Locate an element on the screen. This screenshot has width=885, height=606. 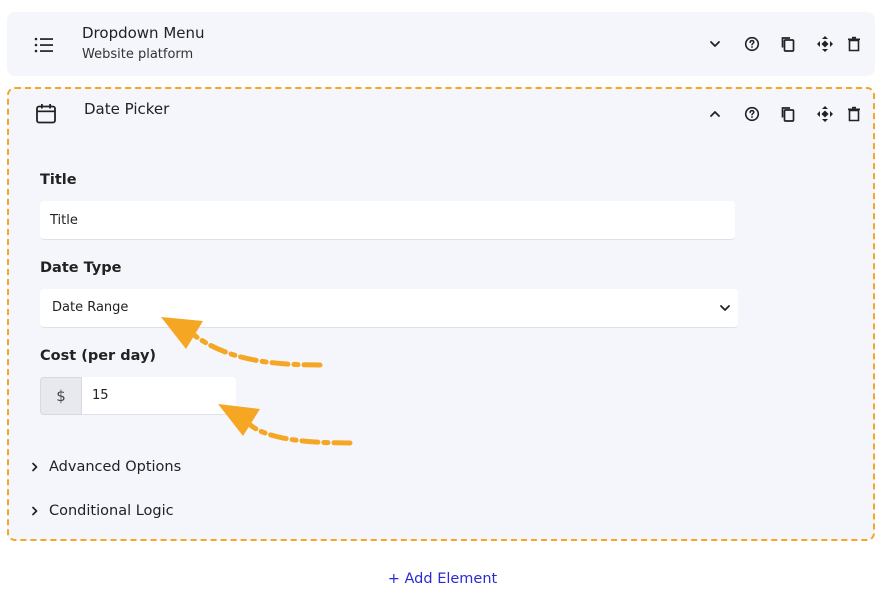
conditional-logic-label: Conditional Logic is located at coordinates (111, 511).